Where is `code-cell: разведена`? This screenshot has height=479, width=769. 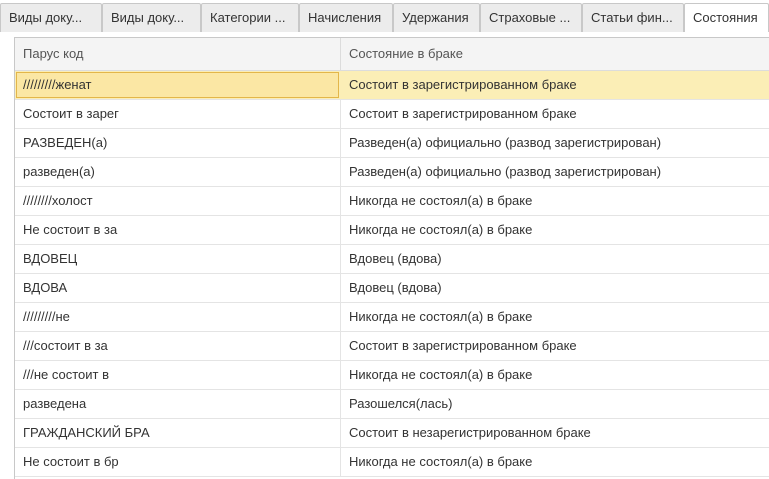 code-cell: разведена is located at coordinates (178, 404).